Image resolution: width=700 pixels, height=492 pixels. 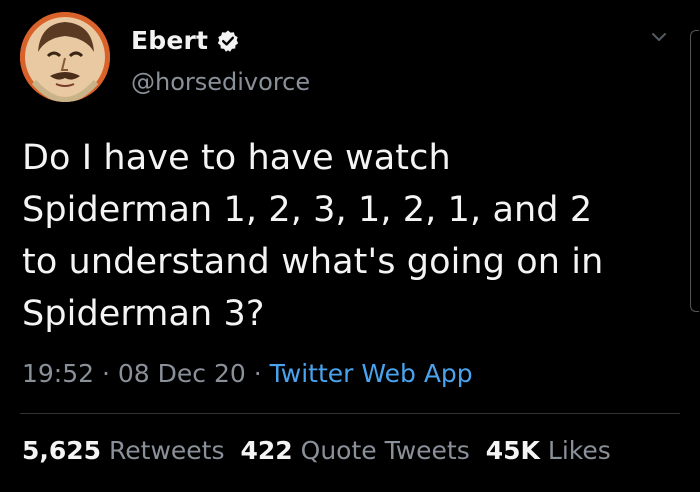 I want to click on retweets-count: 5,625, so click(x=62, y=450).